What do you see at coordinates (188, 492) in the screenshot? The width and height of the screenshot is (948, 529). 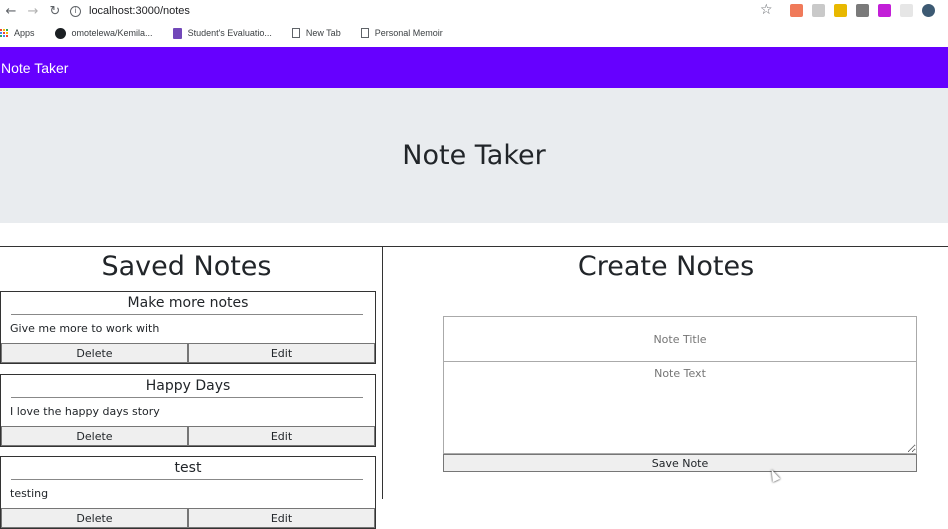 I see `note-card: test testing Delete Edit` at bounding box center [188, 492].